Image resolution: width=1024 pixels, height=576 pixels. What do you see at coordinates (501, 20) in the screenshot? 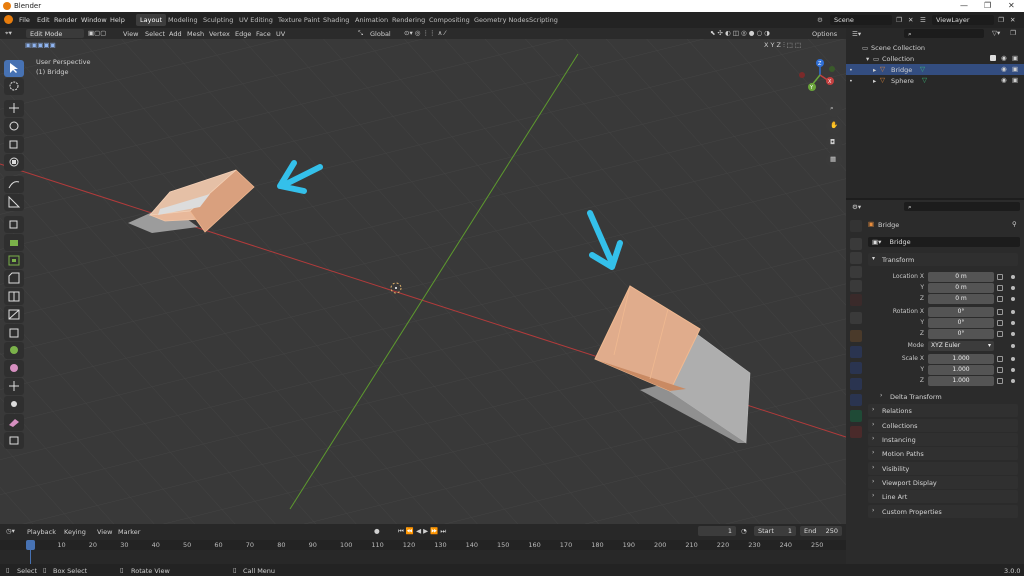
I see `tab-geometry-nodes: Geometry Nodes` at bounding box center [501, 20].